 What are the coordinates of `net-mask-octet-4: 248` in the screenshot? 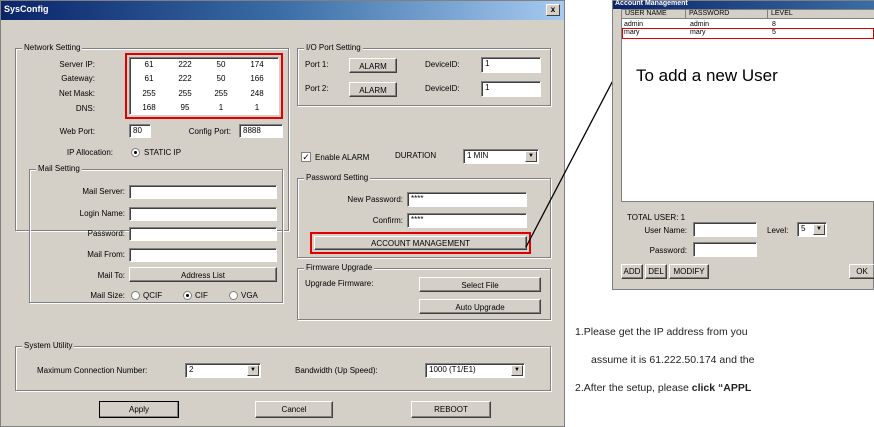 It's located at (257, 93).